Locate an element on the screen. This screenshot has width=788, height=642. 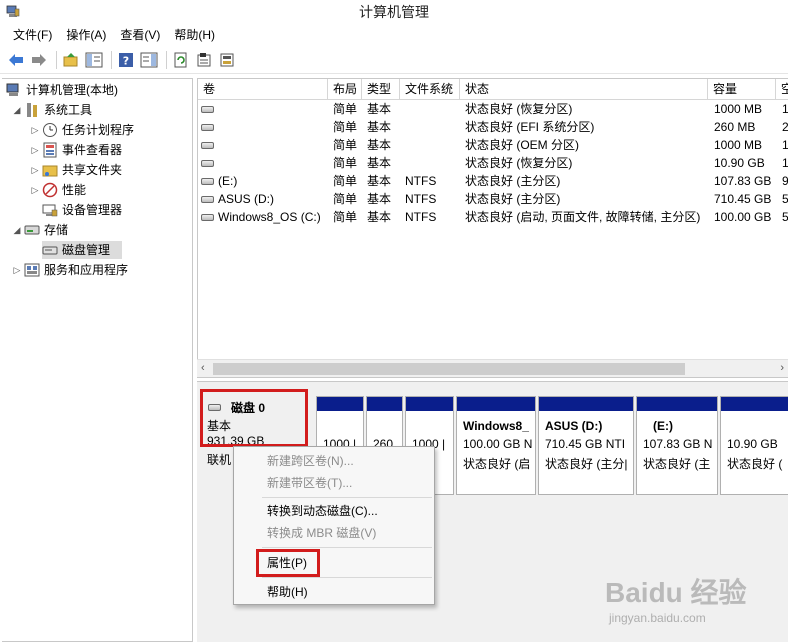
refresh-icon is located at coordinates (181, 60).